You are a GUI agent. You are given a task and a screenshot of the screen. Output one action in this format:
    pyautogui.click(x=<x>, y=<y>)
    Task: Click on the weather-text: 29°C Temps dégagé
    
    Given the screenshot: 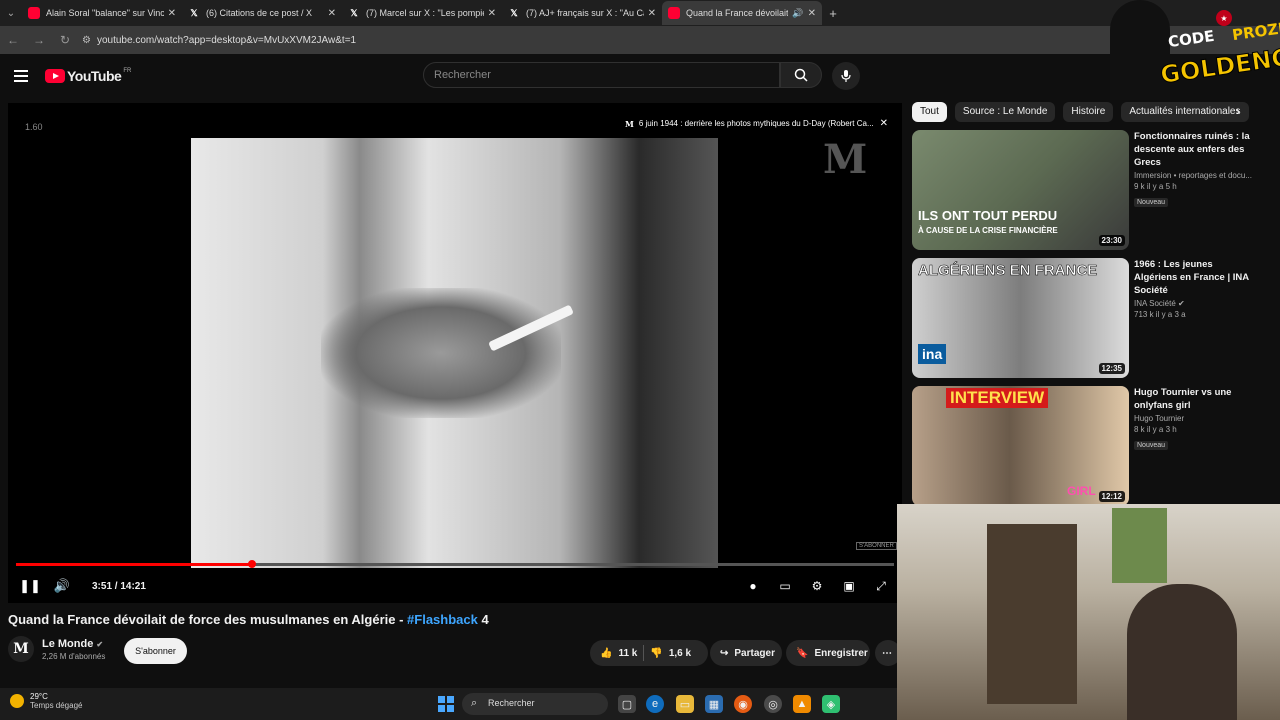 What is the action you would take?
    pyautogui.click(x=56, y=701)
    